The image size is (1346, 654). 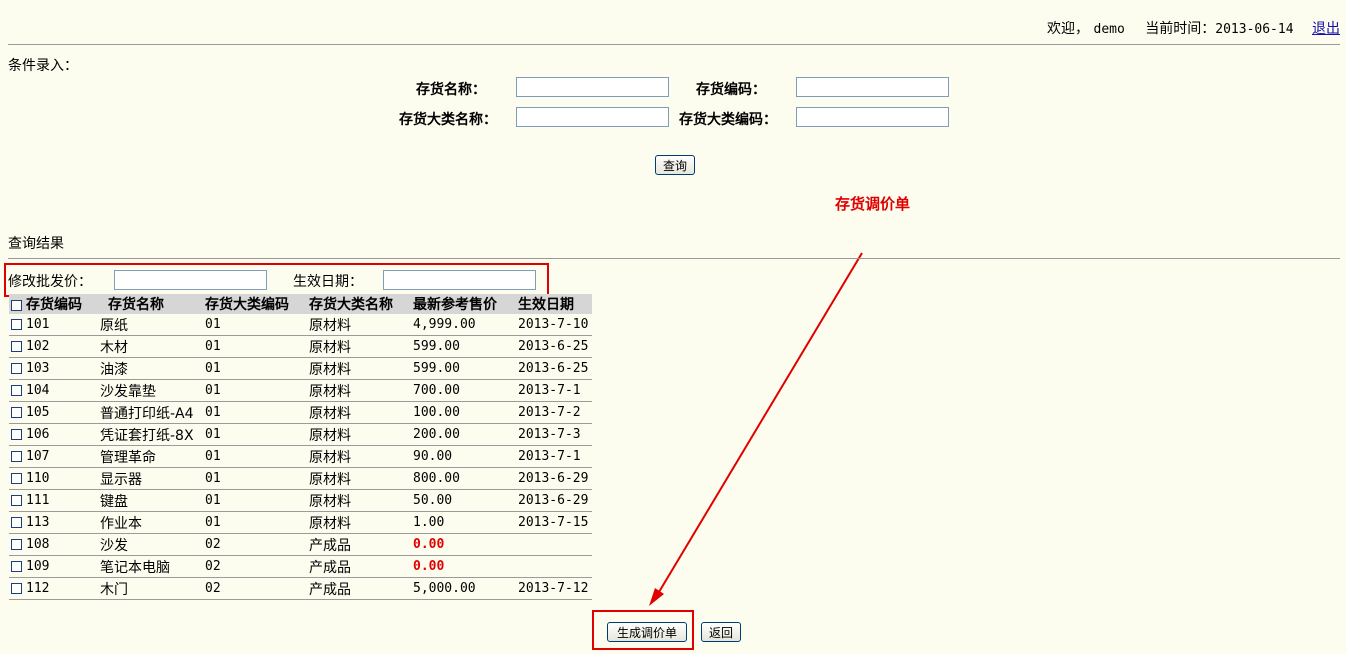 I want to click on column-header: 最新参考售价, so click(x=463, y=304).